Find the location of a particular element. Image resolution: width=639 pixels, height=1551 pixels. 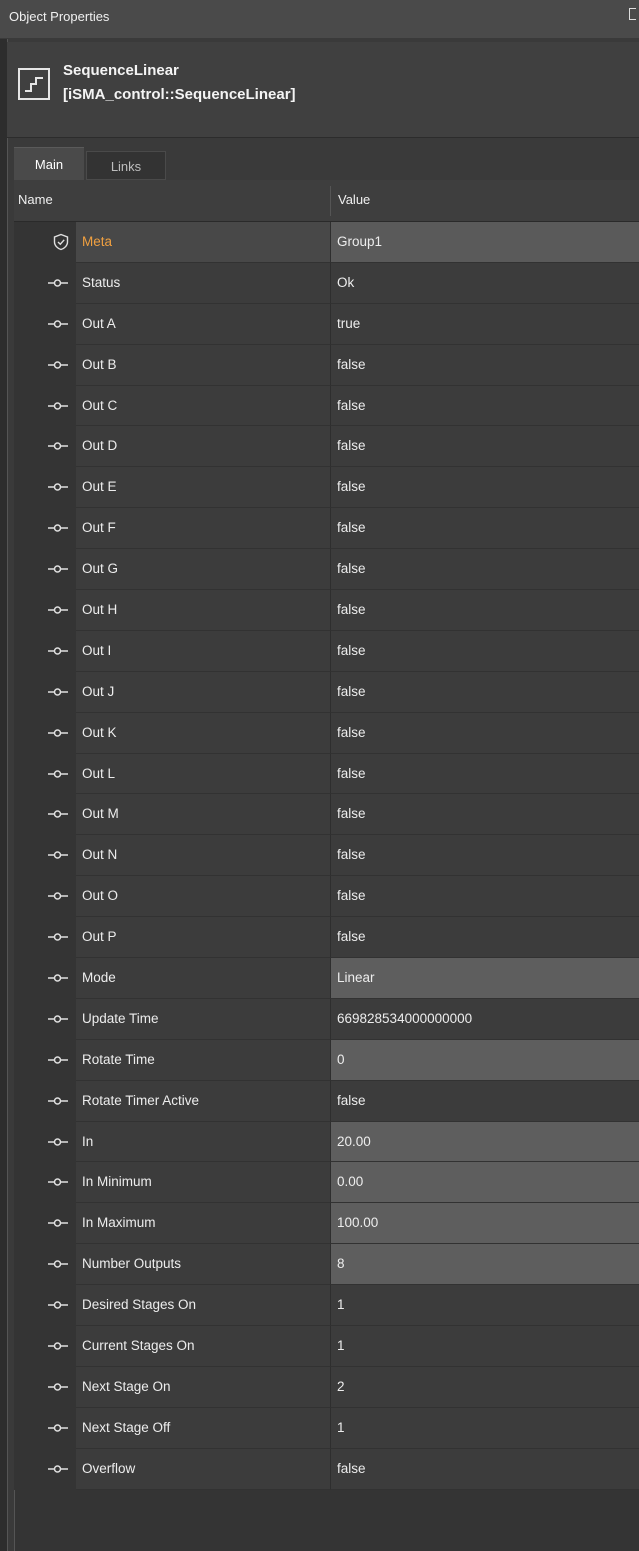

property-row: Out H false is located at coordinates (326, 610).